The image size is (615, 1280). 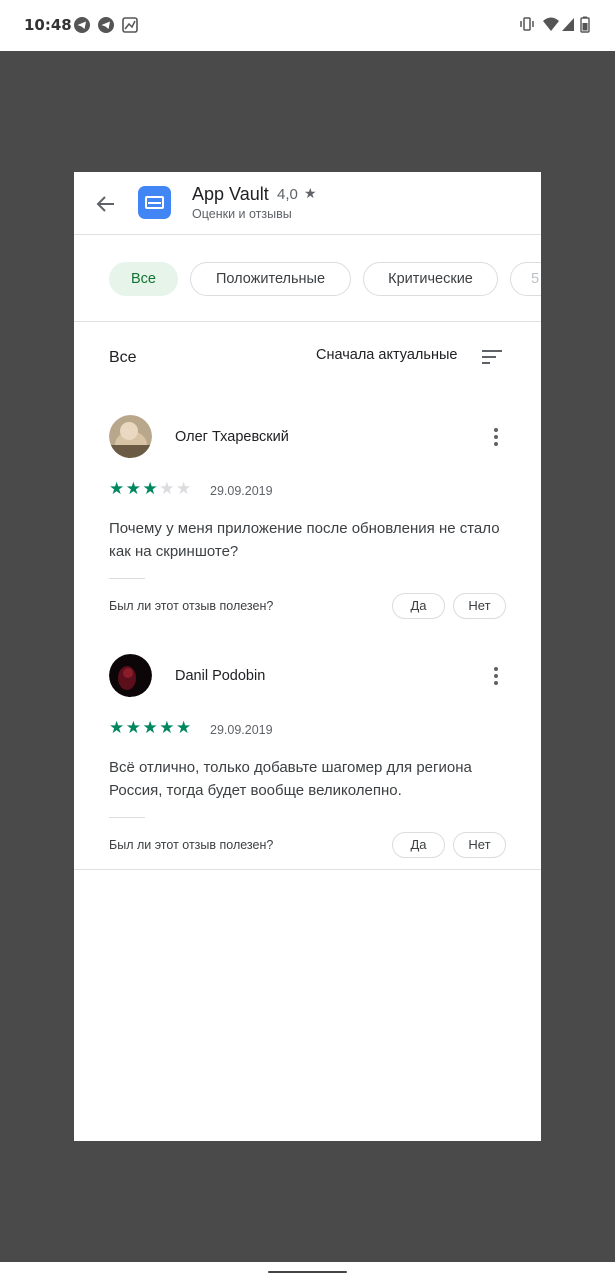 I want to click on image-icon, so click(x=130, y=25).